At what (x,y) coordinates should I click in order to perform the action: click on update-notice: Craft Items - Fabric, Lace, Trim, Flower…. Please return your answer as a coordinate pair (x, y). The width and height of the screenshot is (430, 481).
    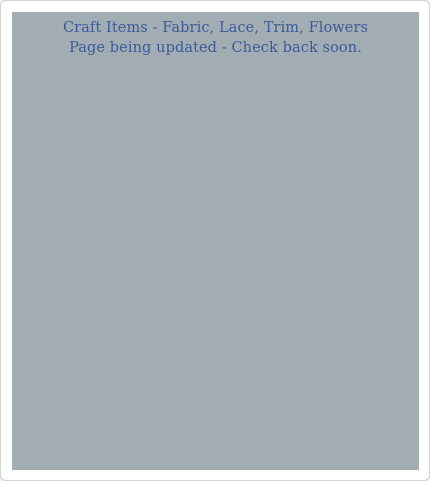
    Looking at the image, I should click on (215, 38).